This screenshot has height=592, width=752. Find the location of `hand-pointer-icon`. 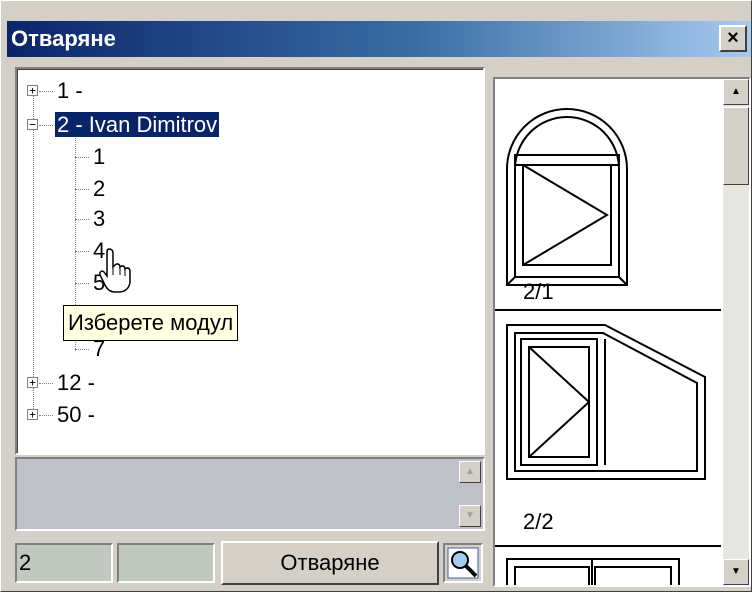

hand-pointer-icon is located at coordinates (115, 270).